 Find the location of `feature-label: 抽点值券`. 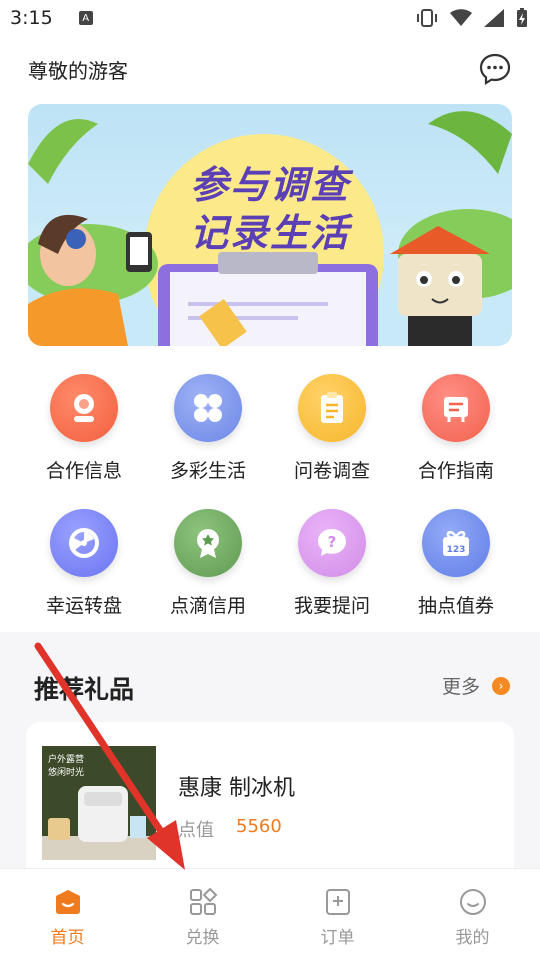

feature-label: 抽点值券 is located at coordinates (455, 606).